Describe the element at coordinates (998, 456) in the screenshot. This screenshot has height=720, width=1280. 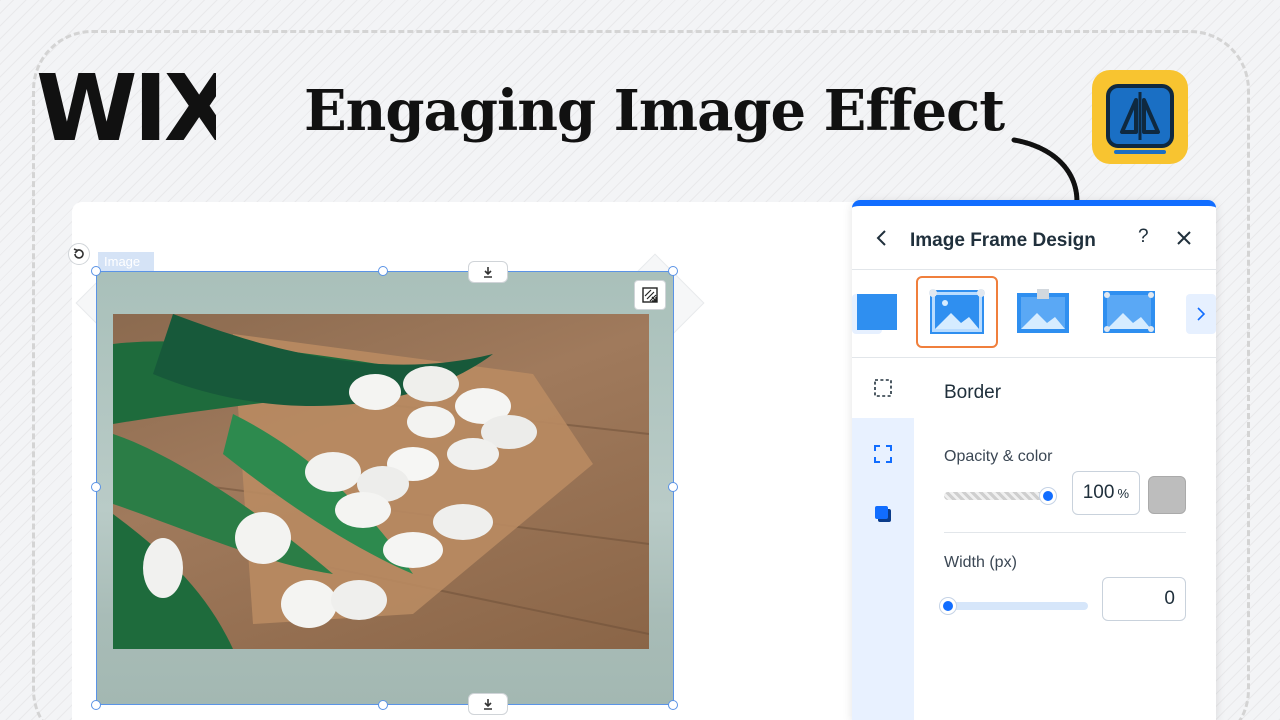
I see `opacity-color-label: Opacity & color` at that location.